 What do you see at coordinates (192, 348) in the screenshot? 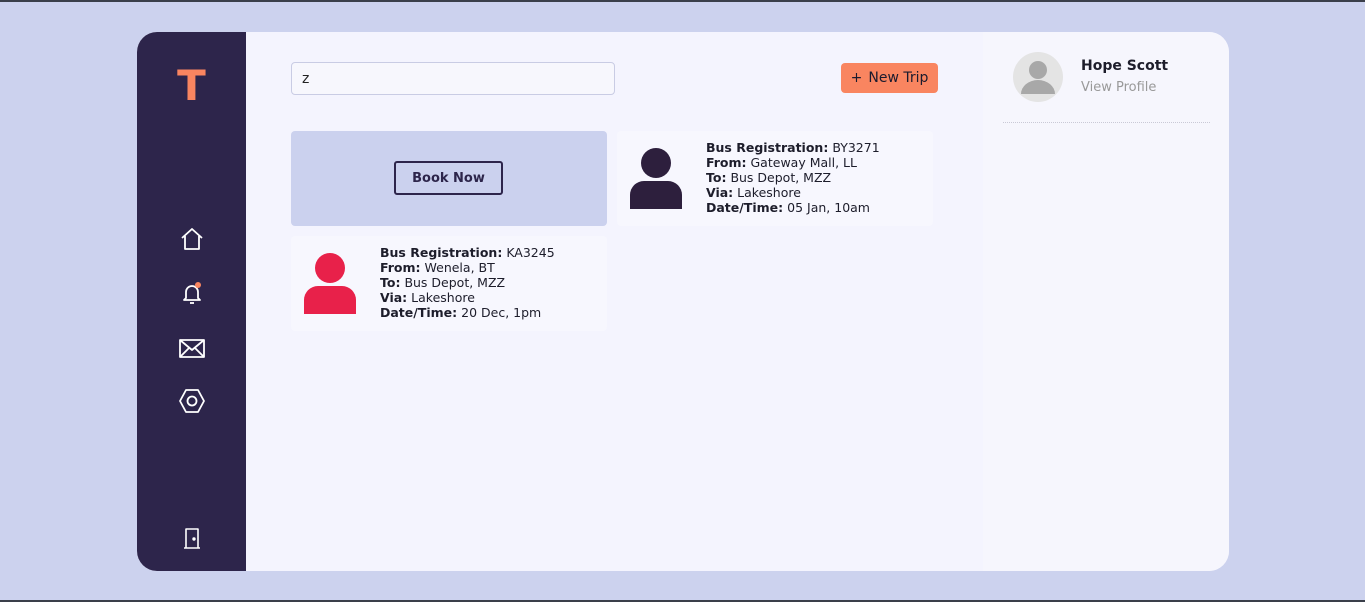
I see `mail-icon` at bounding box center [192, 348].